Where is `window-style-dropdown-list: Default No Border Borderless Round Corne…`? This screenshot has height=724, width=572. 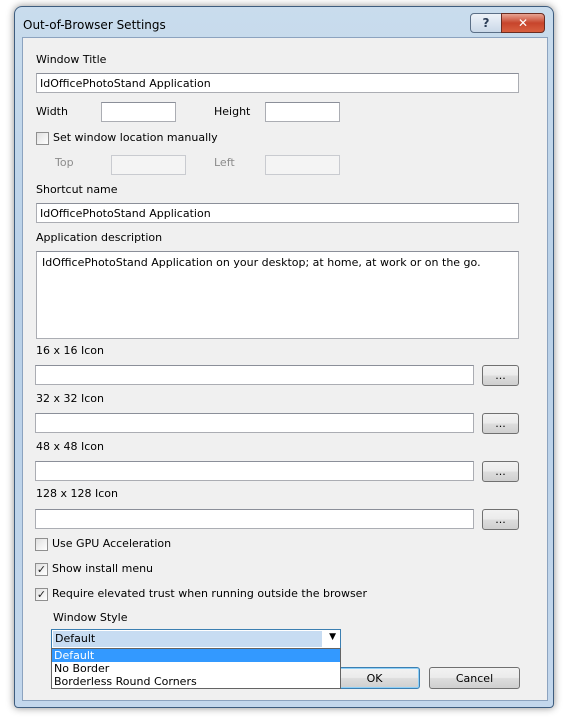
window-style-dropdown-list: Default No Border Borderless Round Corne… is located at coordinates (196, 668).